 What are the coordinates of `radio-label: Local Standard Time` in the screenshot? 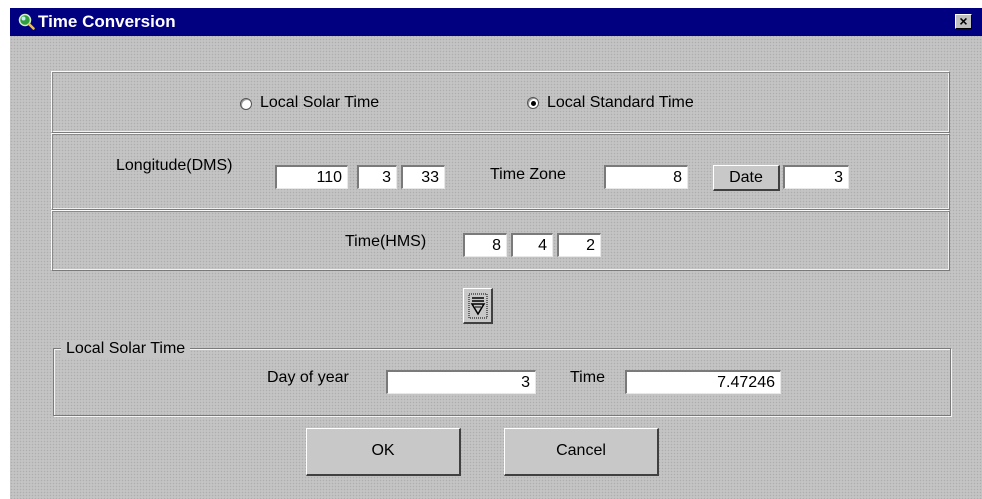 It's located at (620, 102).